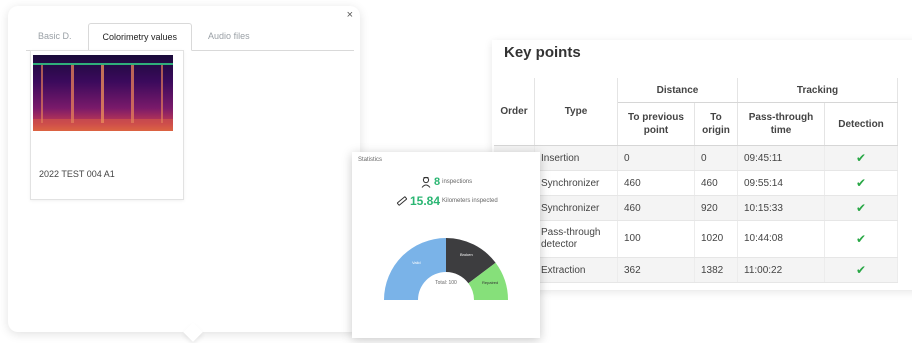 This screenshot has width=912, height=343. I want to click on table-row: 2 Synchronizer 460 460 09:55:14 ✔, so click(696, 183).